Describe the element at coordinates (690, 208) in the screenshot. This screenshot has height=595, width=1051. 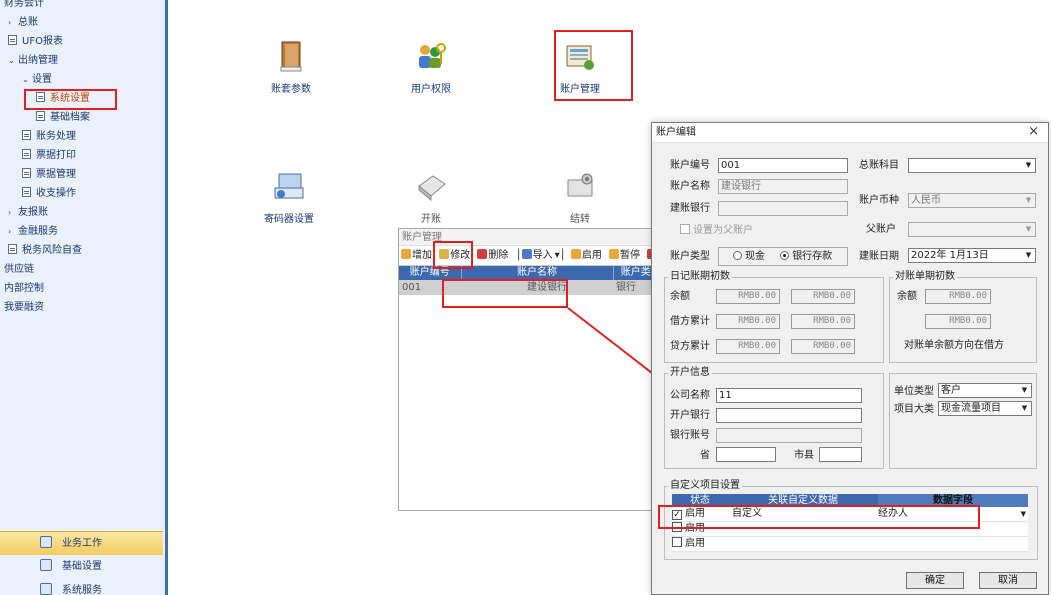
I see `label-bank: 建账银行` at that location.